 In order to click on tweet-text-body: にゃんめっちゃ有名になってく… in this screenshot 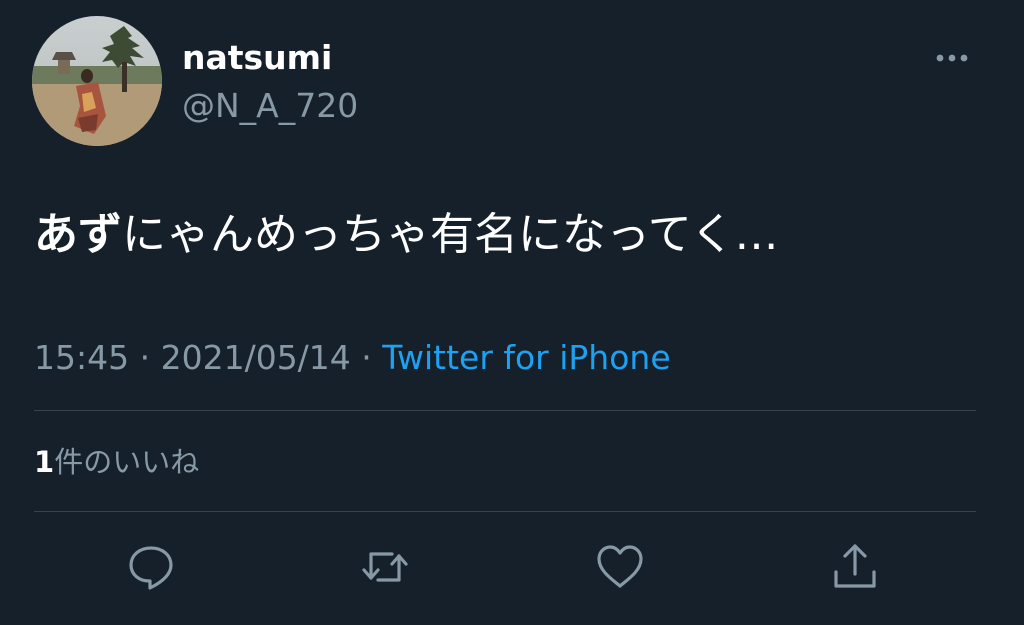, I will do `click(450, 234)`.